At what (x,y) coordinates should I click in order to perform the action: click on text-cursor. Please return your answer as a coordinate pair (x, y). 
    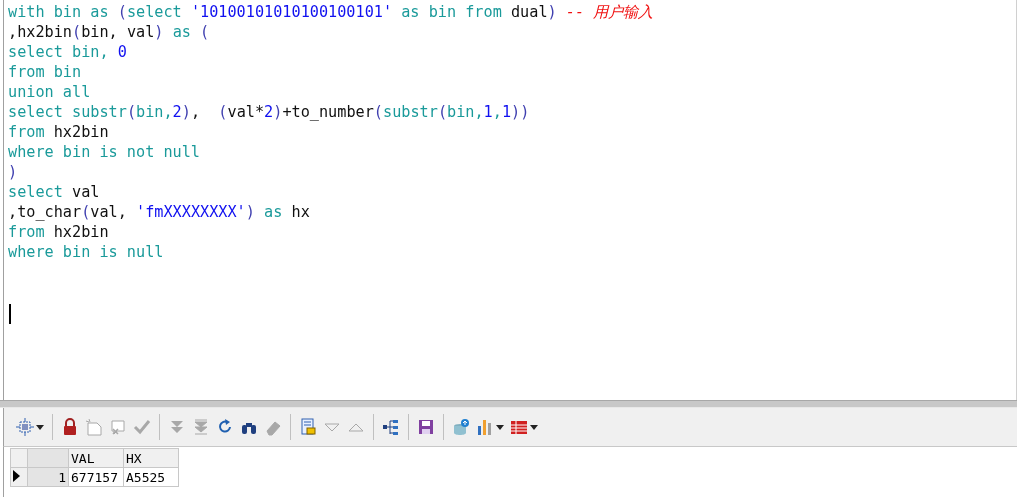
    Looking at the image, I should click on (10, 314).